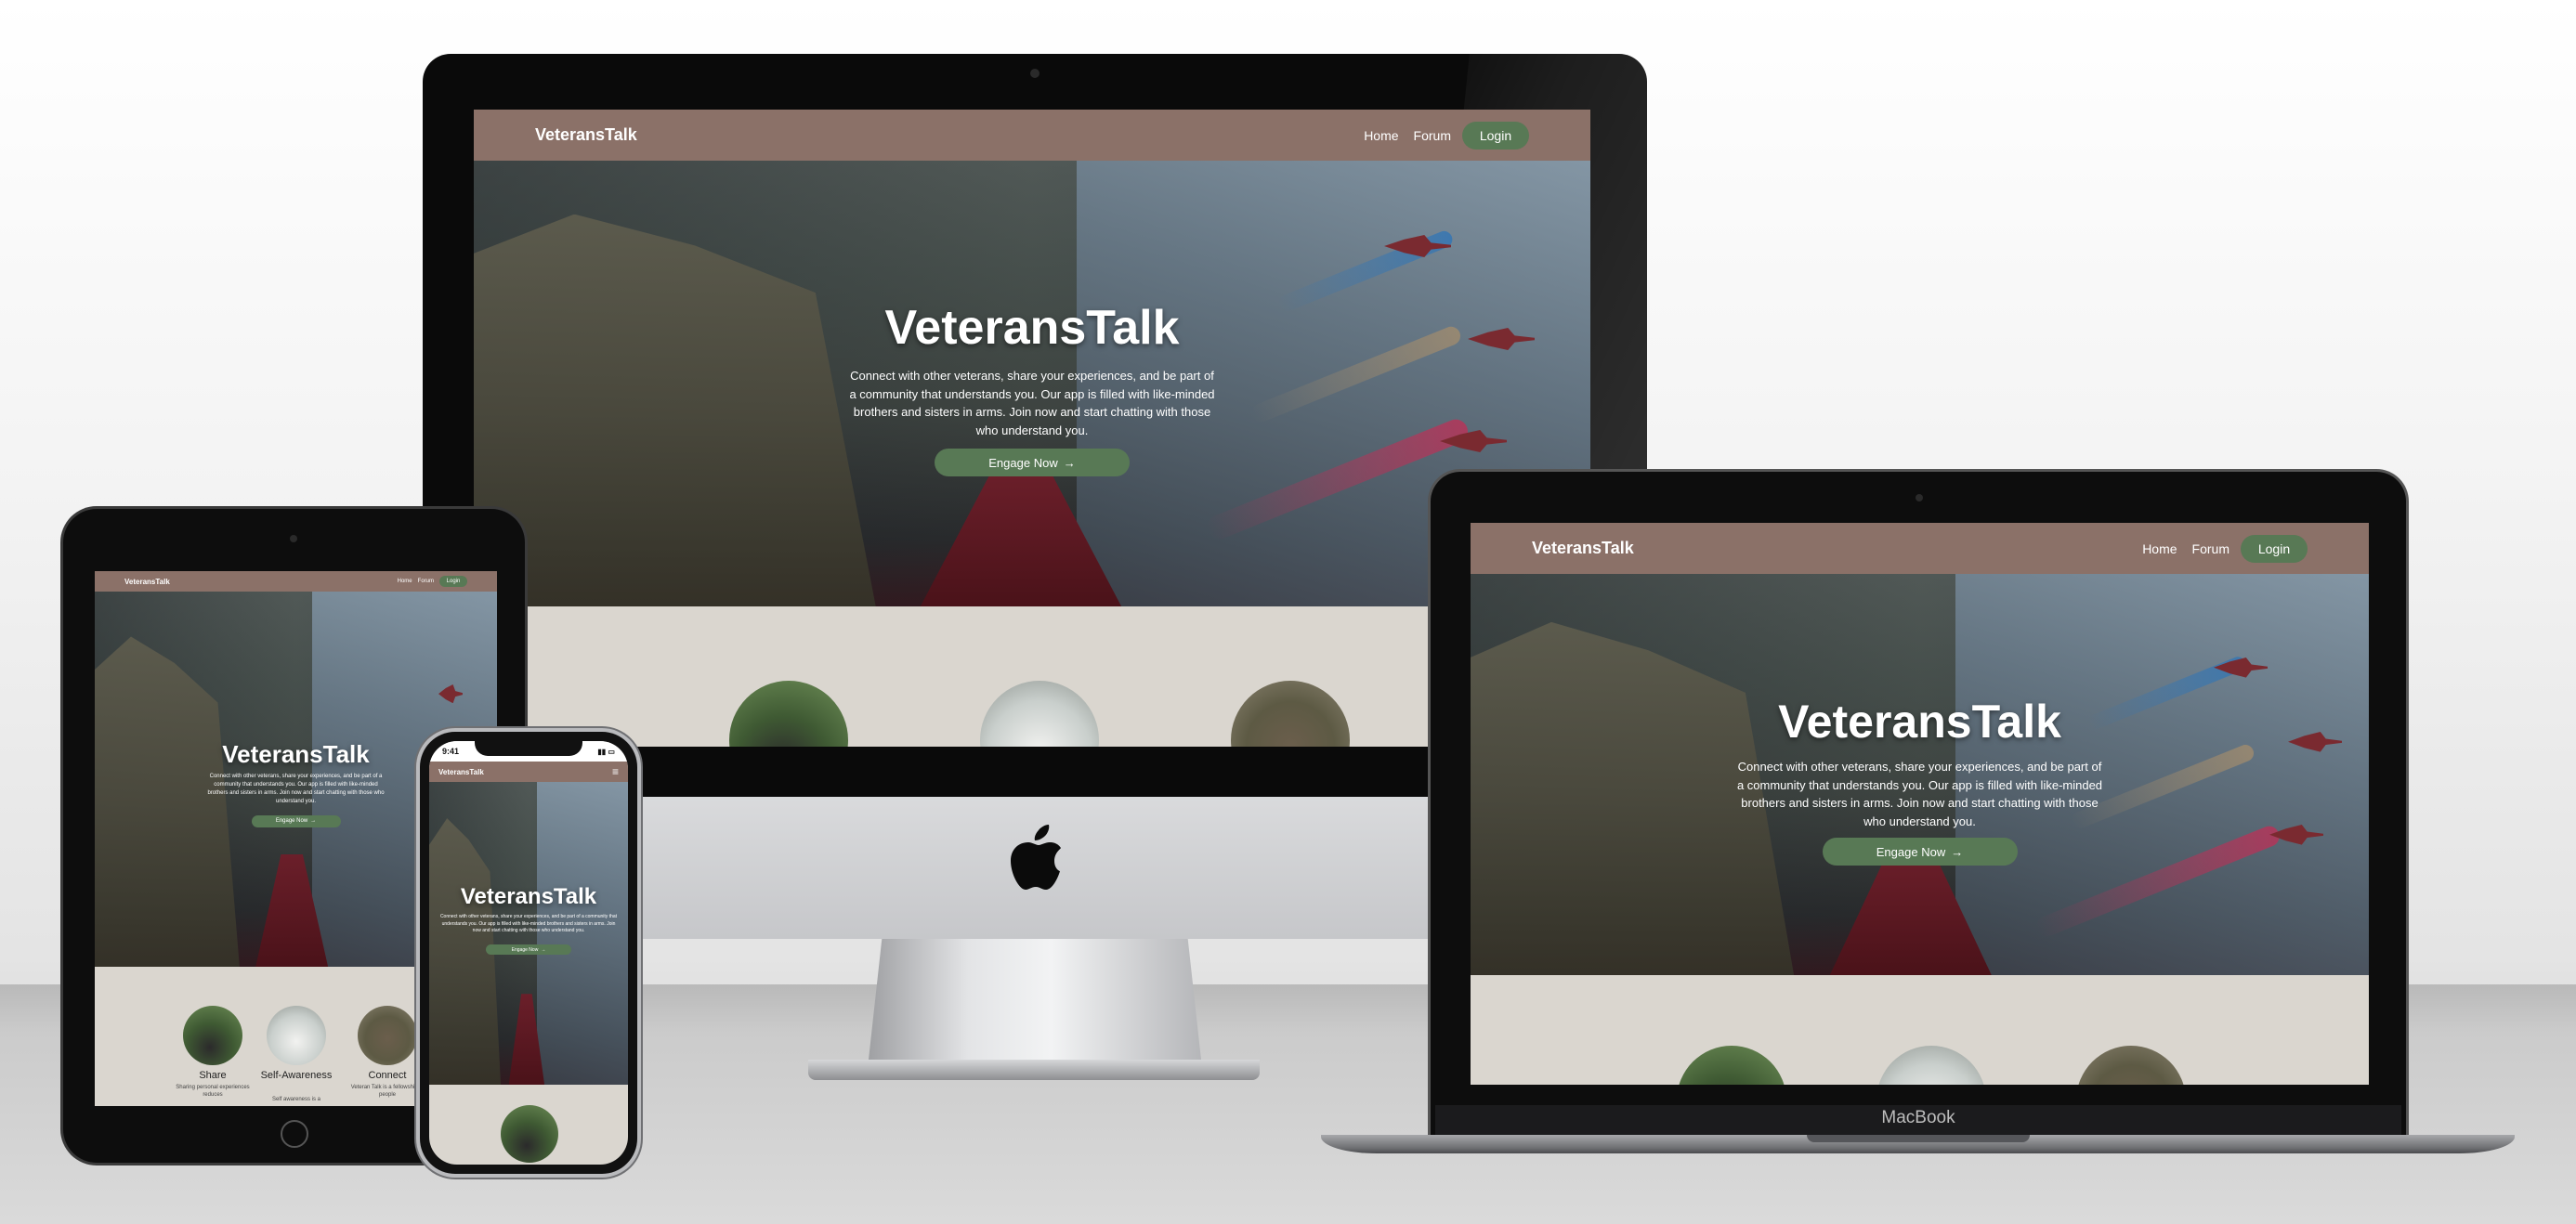 The width and height of the screenshot is (2576, 1224). Describe the element at coordinates (1034, 1070) in the screenshot. I see `imac-stand-foot` at that location.